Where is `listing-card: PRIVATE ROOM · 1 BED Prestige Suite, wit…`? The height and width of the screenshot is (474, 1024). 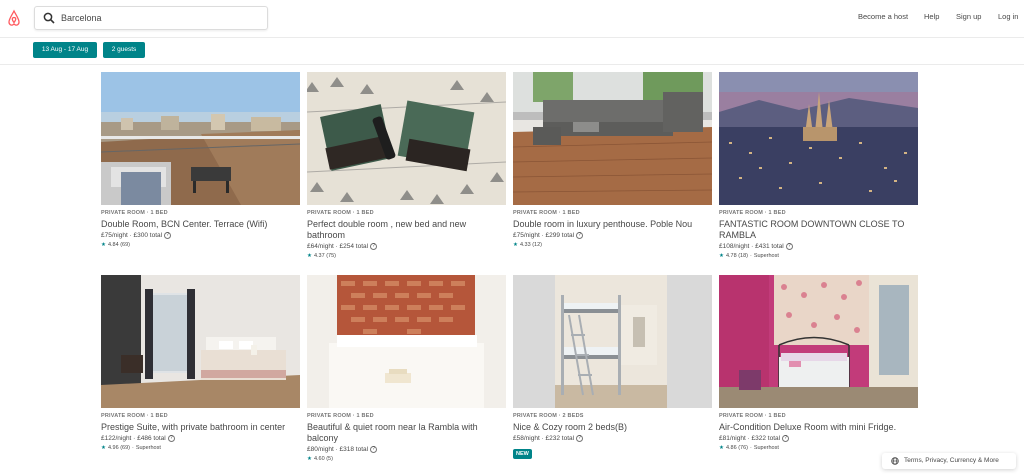 listing-card: PRIVATE ROOM · 1 BED Prestige Suite, wit… is located at coordinates (200, 363).